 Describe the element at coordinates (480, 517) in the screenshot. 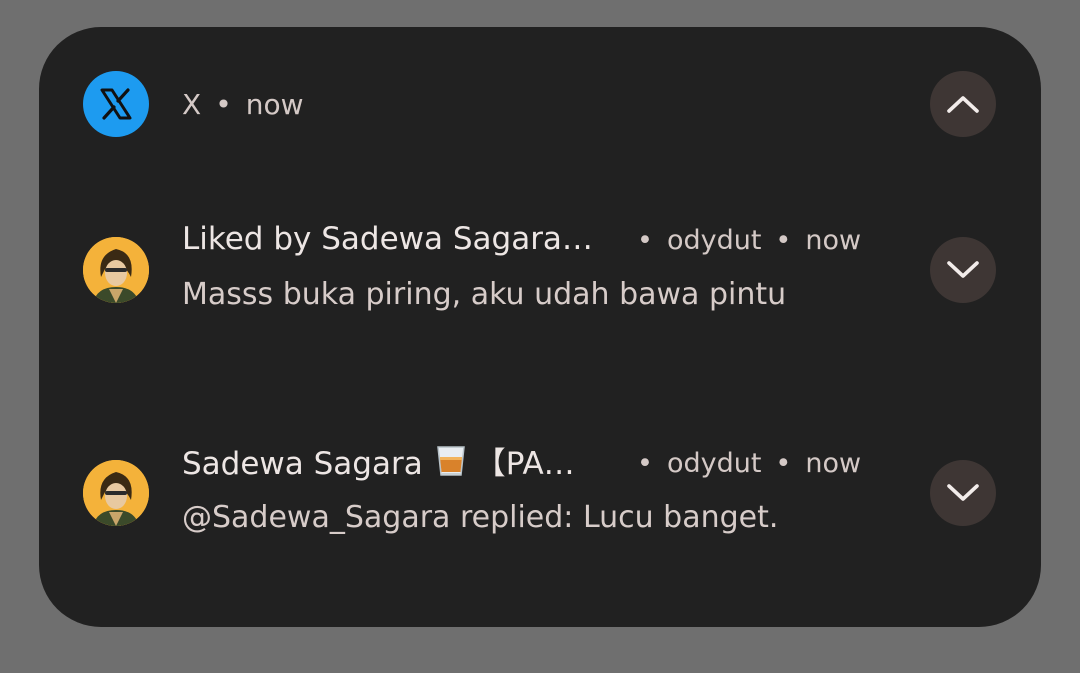

I see `notification-body: @Sadewa_Sagara replied: Lucu banget.` at that location.